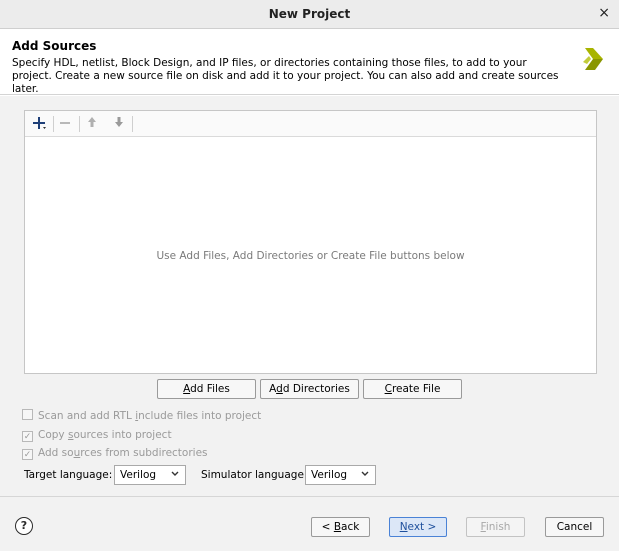 The image size is (619, 551). What do you see at coordinates (412, 389) in the screenshot?
I see `create-file-button: Create File` at bounding box center [412, 389].